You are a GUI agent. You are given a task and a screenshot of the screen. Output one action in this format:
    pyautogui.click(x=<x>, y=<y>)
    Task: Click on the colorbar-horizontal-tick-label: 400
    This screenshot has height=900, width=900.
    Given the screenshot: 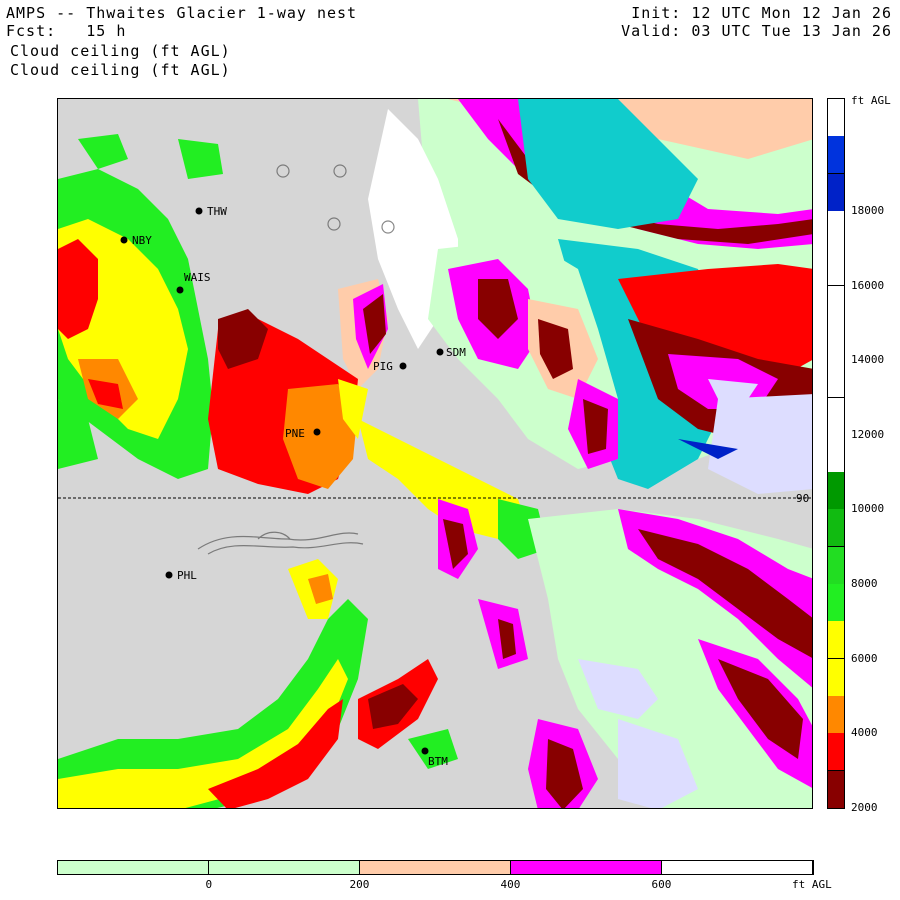 What is the action you would take?
    pyautogui.click(x=510, y=884)
    